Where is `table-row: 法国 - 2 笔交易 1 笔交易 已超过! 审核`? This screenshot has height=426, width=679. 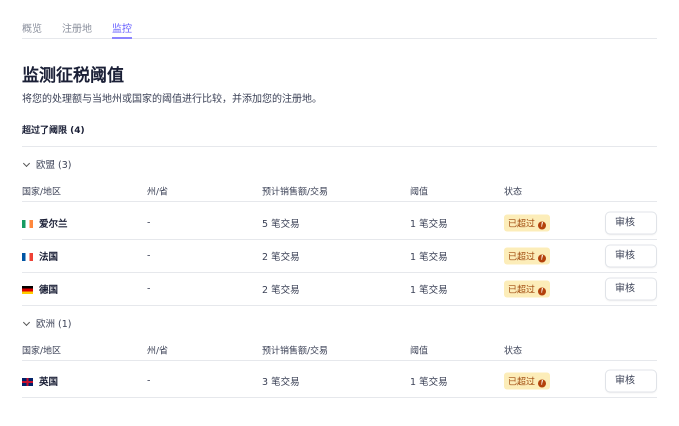 table-row: 法国 - 2 笔交易 1 笔交易 已超过! 审核 is located at coordinates (339, 256).